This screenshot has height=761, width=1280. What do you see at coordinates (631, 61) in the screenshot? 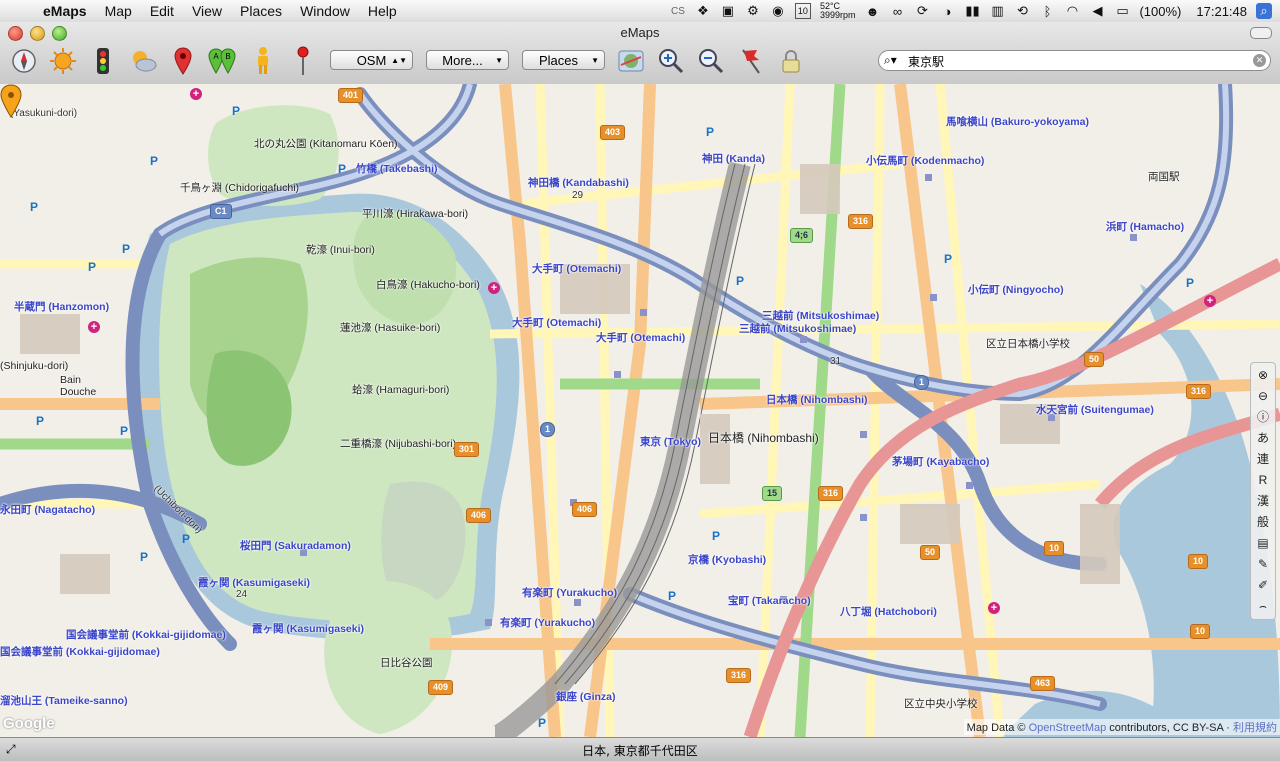
I see `map-view-button` at bounding box center [631, 61].